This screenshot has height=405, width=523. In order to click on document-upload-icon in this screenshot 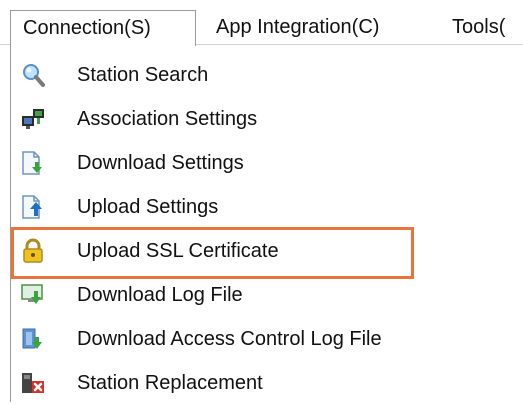, I will do `click(33, 207)`.